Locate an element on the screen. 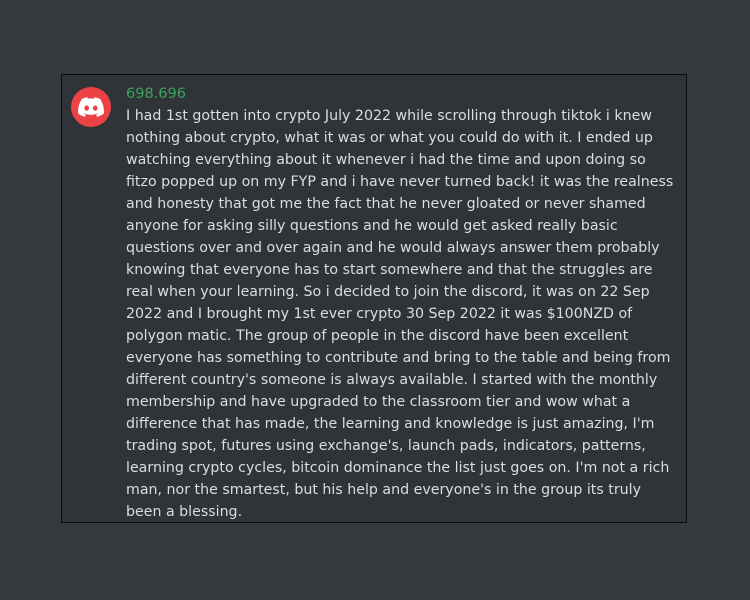 This screenshot has height=600, width=750. user-avatar is located at coordinates (91, 107).